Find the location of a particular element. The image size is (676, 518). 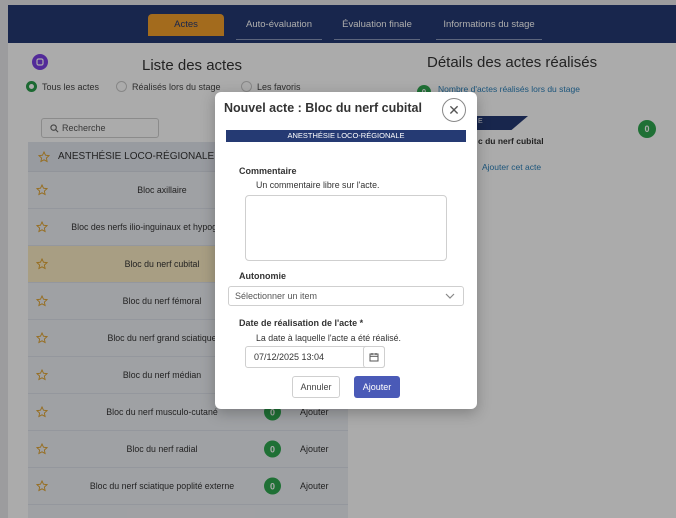

calendar-button is located at coordinates (374, 357).